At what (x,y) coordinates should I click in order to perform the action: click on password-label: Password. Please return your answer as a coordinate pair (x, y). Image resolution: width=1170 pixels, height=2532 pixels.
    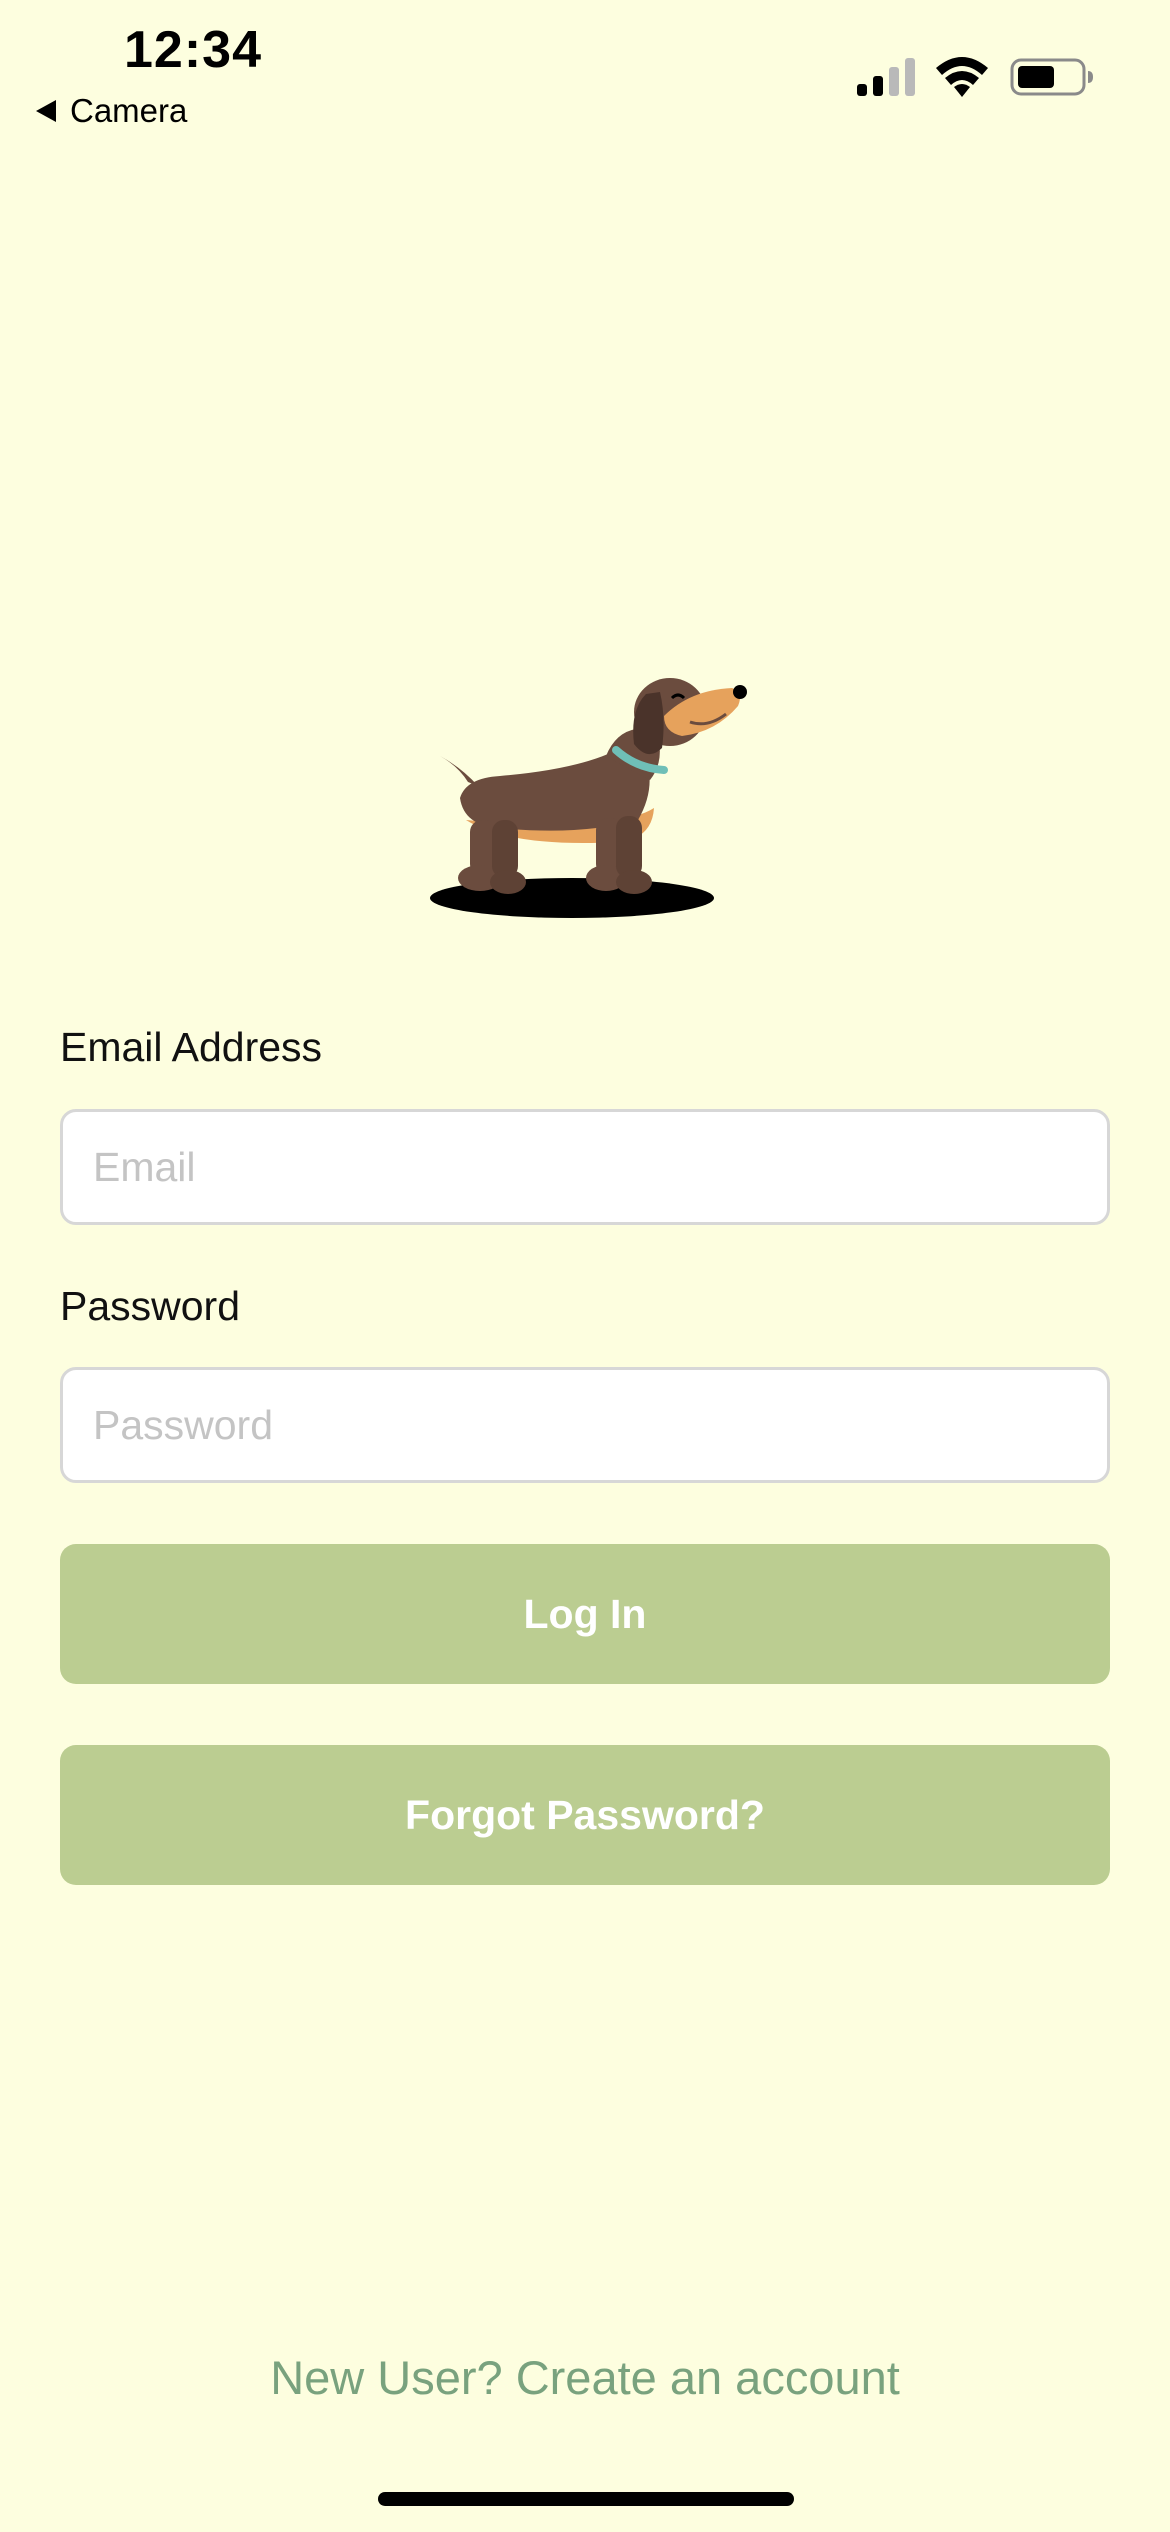
    Looking at the image, I should click on (150, 1306).